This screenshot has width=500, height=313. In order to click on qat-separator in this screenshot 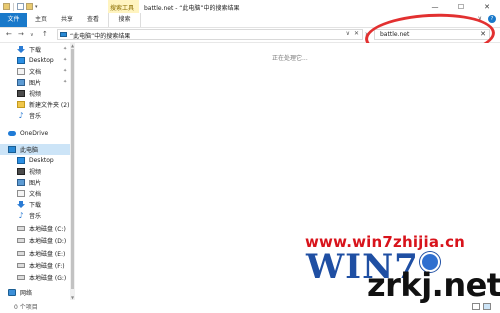, I will do `click(13, 6)`.